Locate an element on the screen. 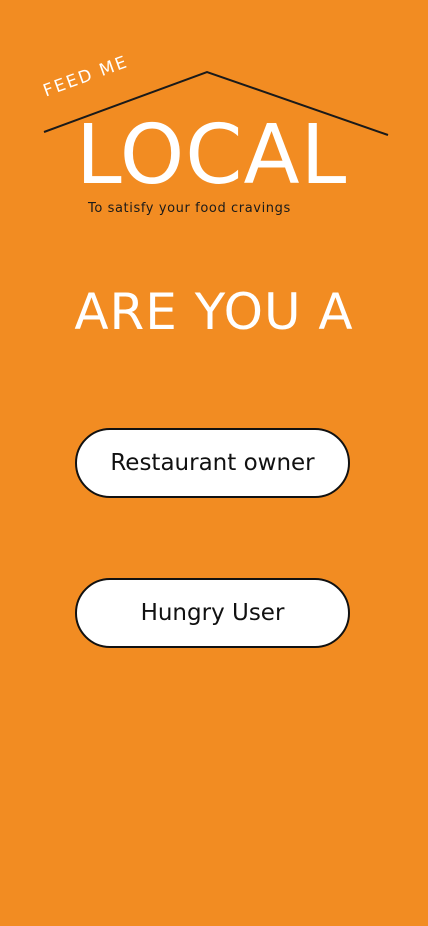 This screenshot has width=428, height=926. logo-tagline: To satisfy your food cravings is located at coordinates (189, 208).